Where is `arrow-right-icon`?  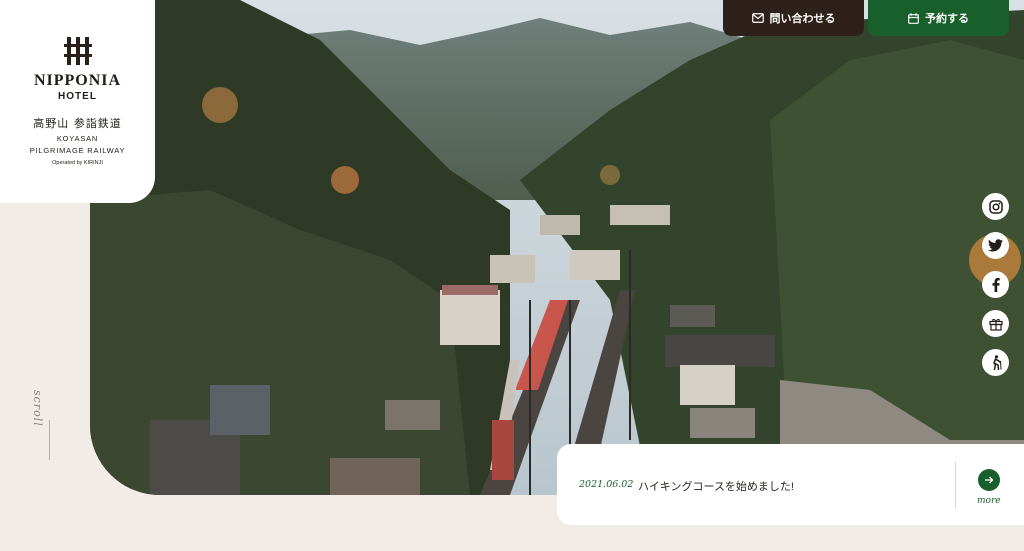 arrow-right-icon is located at coordinates (989, 480).